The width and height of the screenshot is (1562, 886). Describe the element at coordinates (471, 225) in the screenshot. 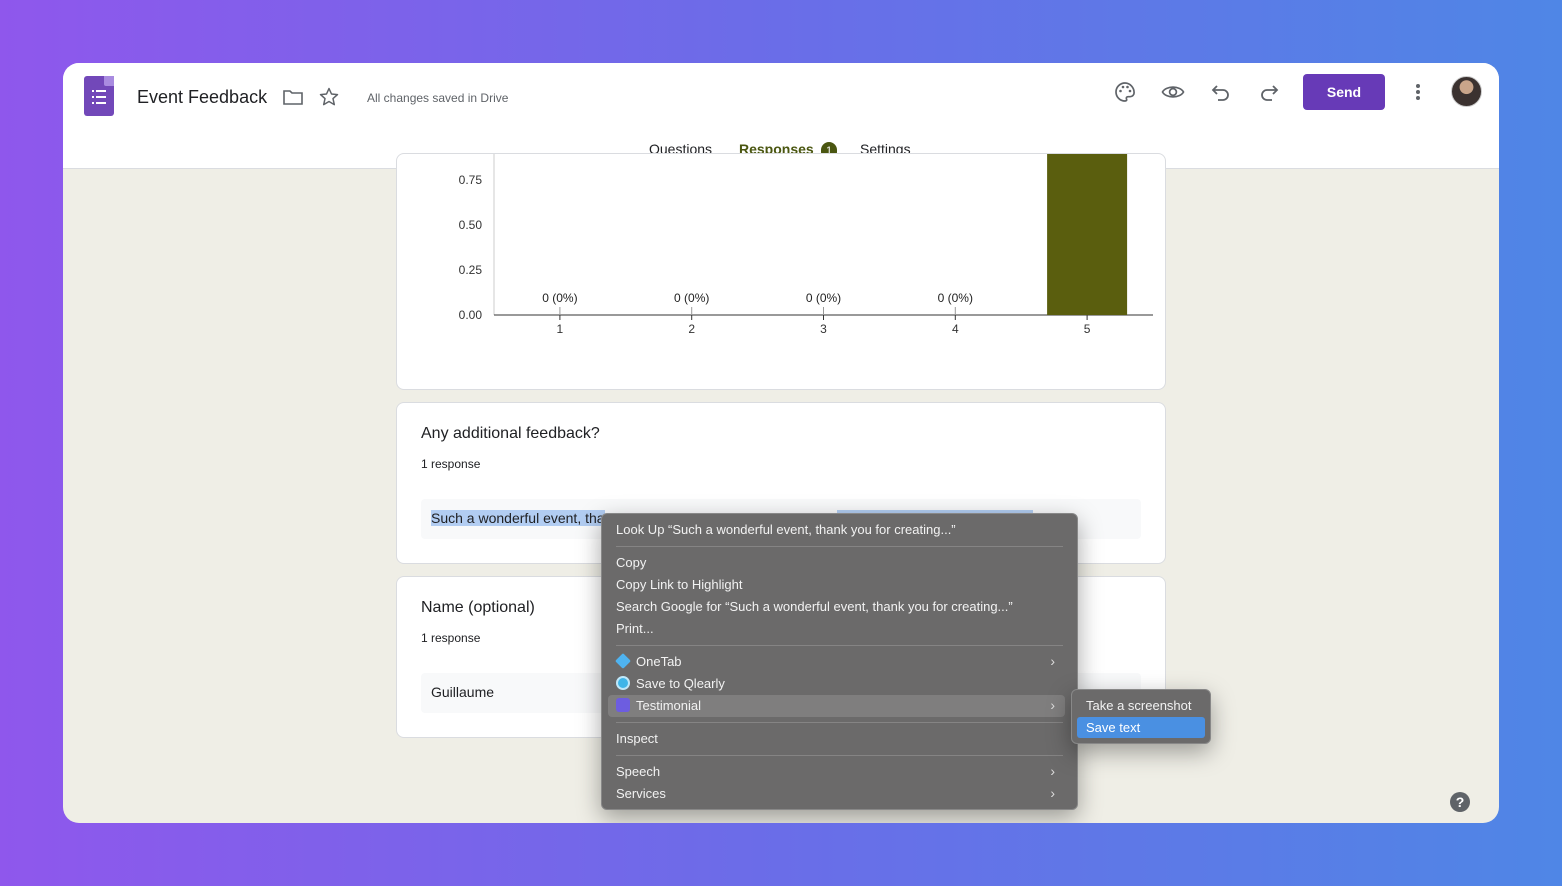

I see `y-tick-label: 0.50` at that location.